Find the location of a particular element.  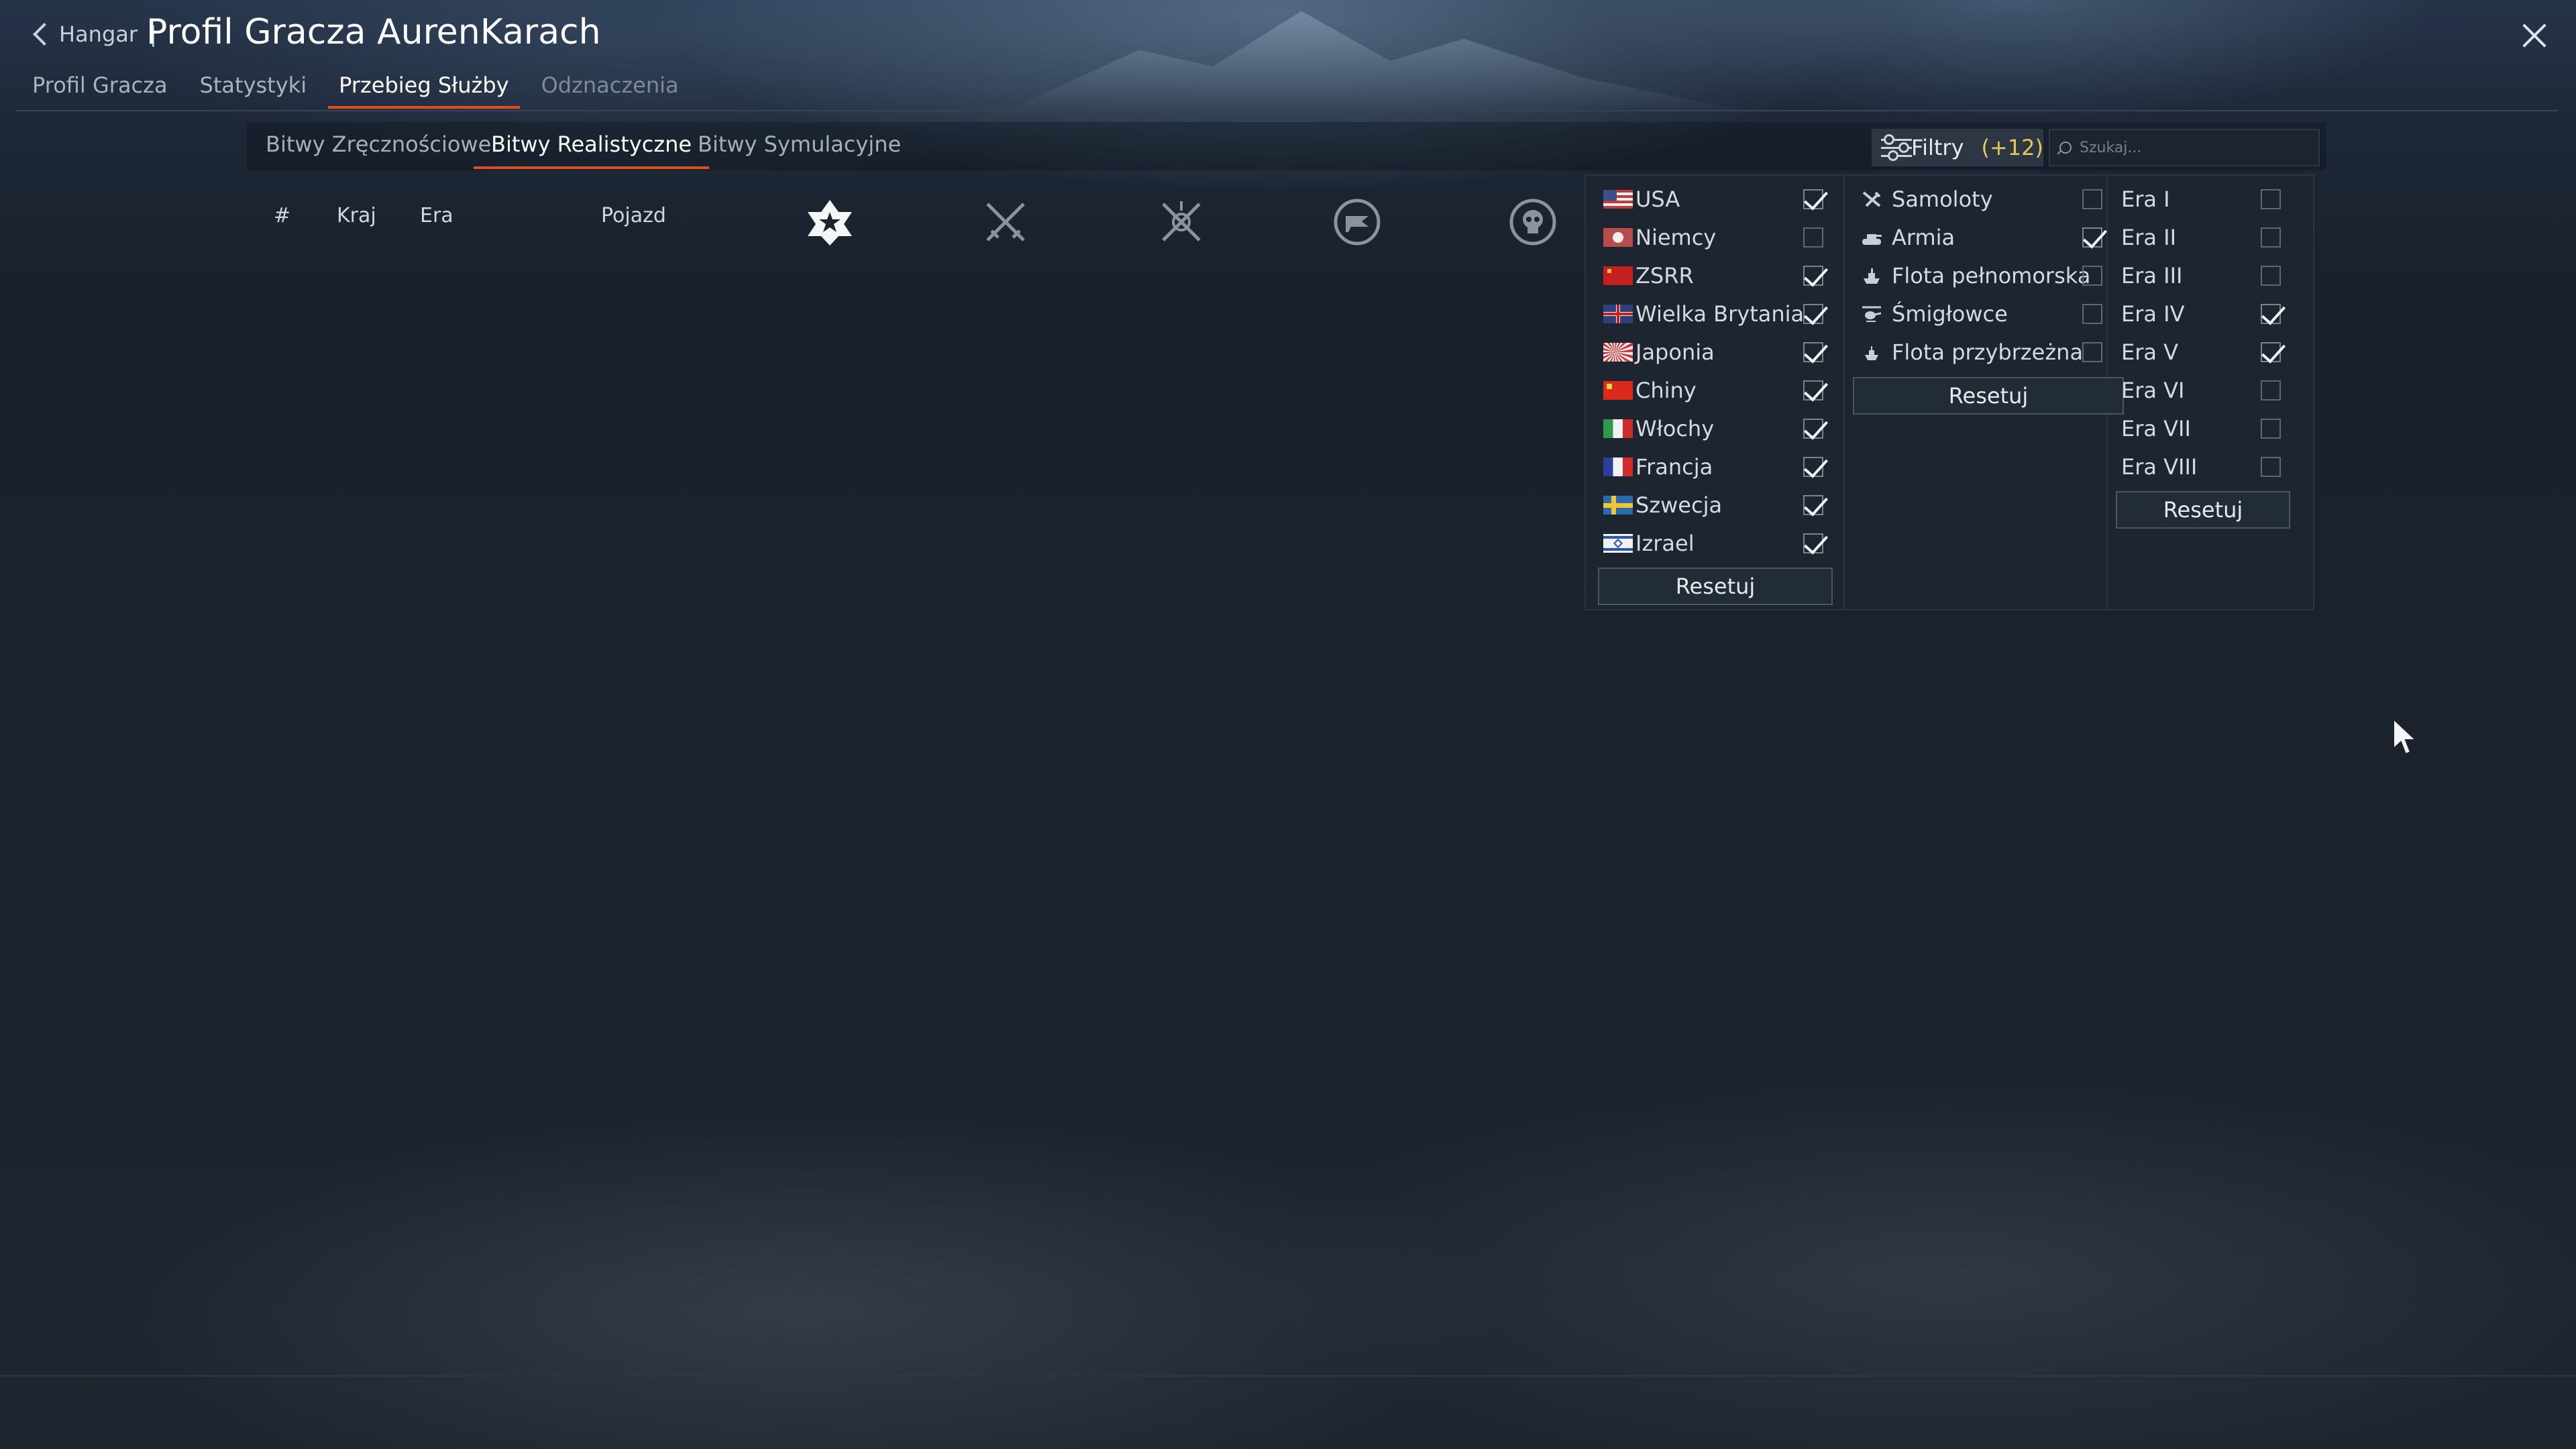

country-filter-wlochy: Włochy is located at coordinates (1704, 428).